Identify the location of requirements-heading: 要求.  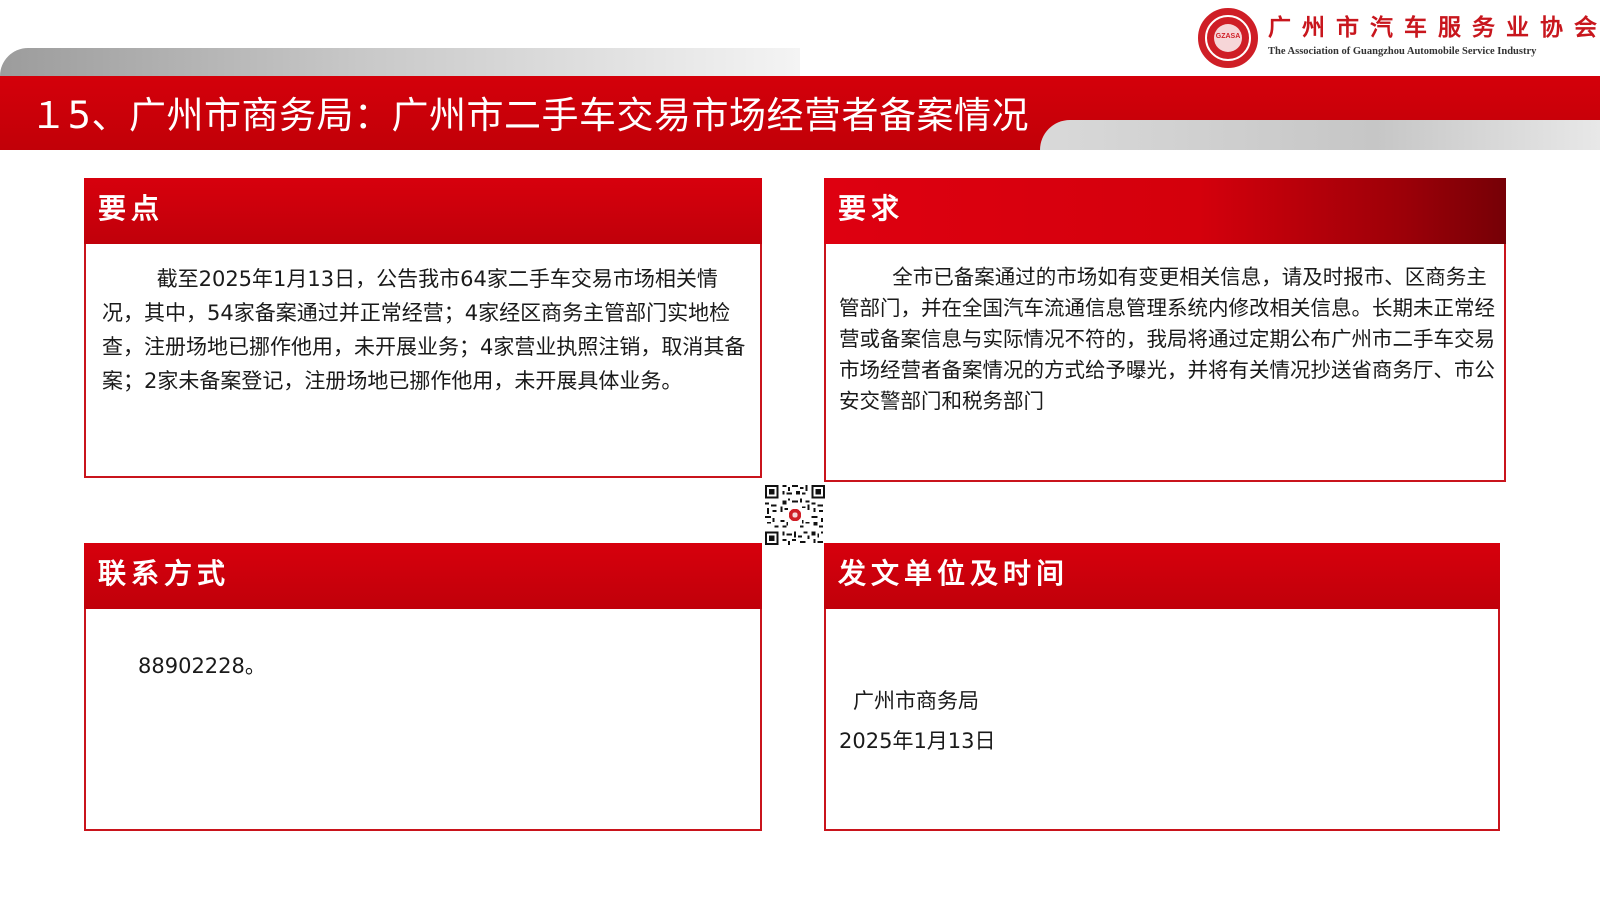
(1165, 211).